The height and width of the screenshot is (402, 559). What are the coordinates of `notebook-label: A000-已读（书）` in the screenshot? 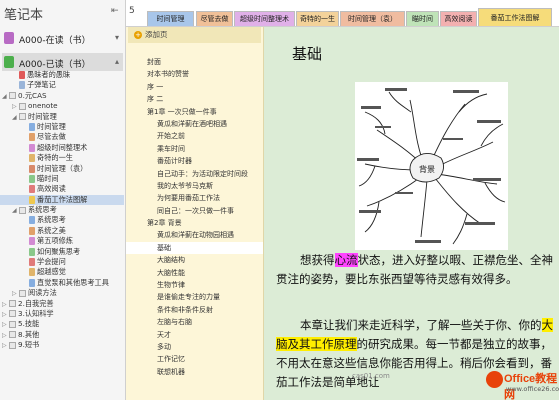 It's located at (55, 65).